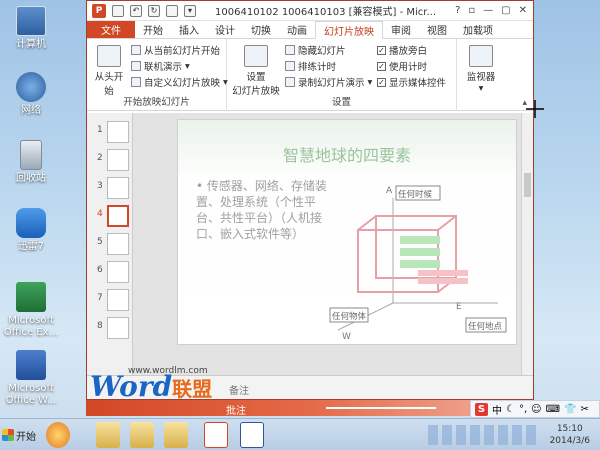 The width and height of the screenshot is (600, 450). What do you see at coordinates (99, 10) in the screenshot?
I see `powerpoint-app-icon: P` at bounding box center [99, 10].